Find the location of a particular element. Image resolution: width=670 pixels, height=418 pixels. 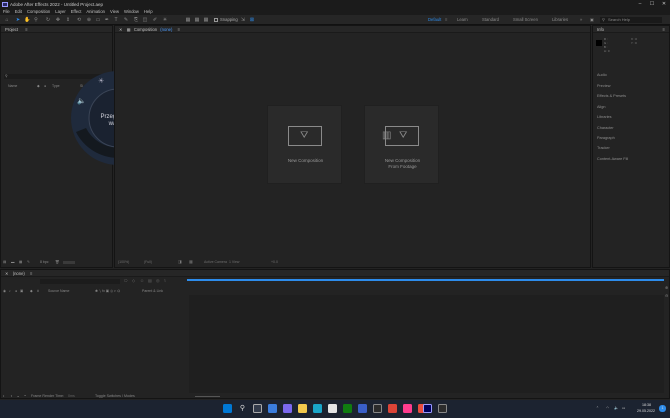

new-composition-button: ⛛ New Composition is located at coordinates (304, 144).